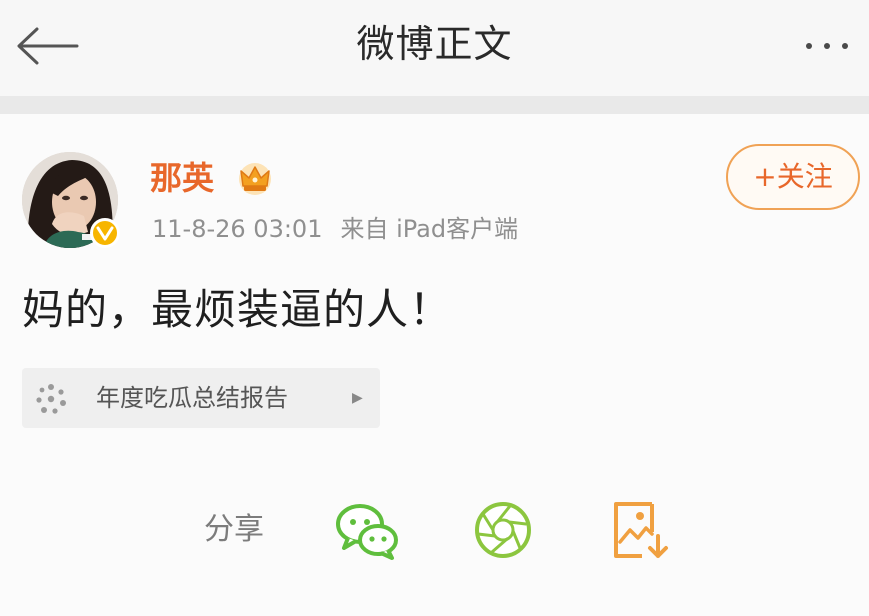  I want to click on post-meta: 11-8-26 03:01 来自 iPad客户端, so click(335, 229).